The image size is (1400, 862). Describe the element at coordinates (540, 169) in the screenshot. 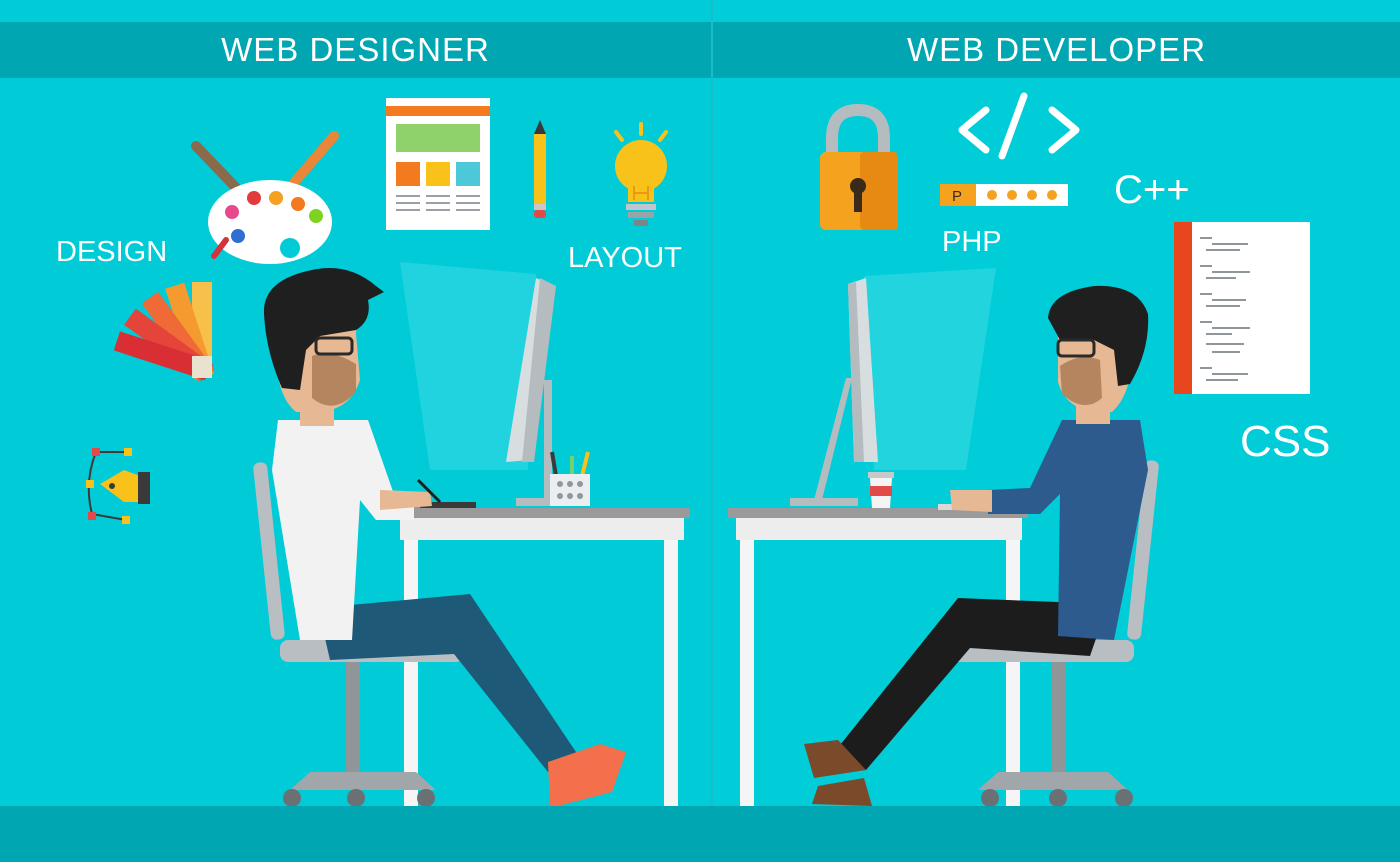

I see `pencil-icon` at that location.